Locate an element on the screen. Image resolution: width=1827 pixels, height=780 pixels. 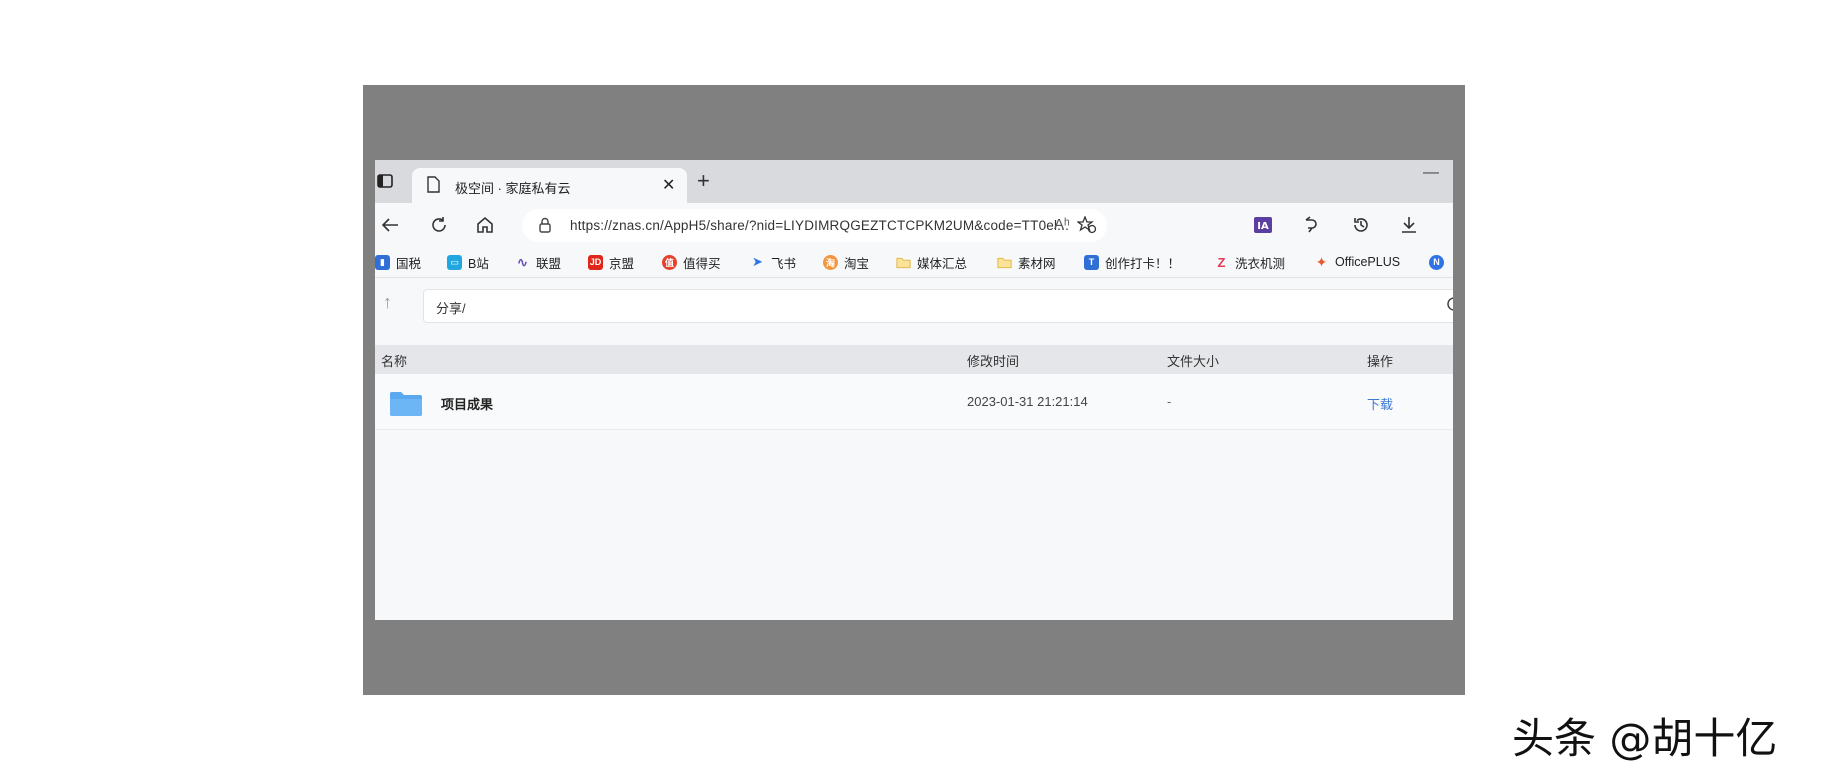
watermark: 头条 @胡十亿 is located at coordinates (1645, 738).